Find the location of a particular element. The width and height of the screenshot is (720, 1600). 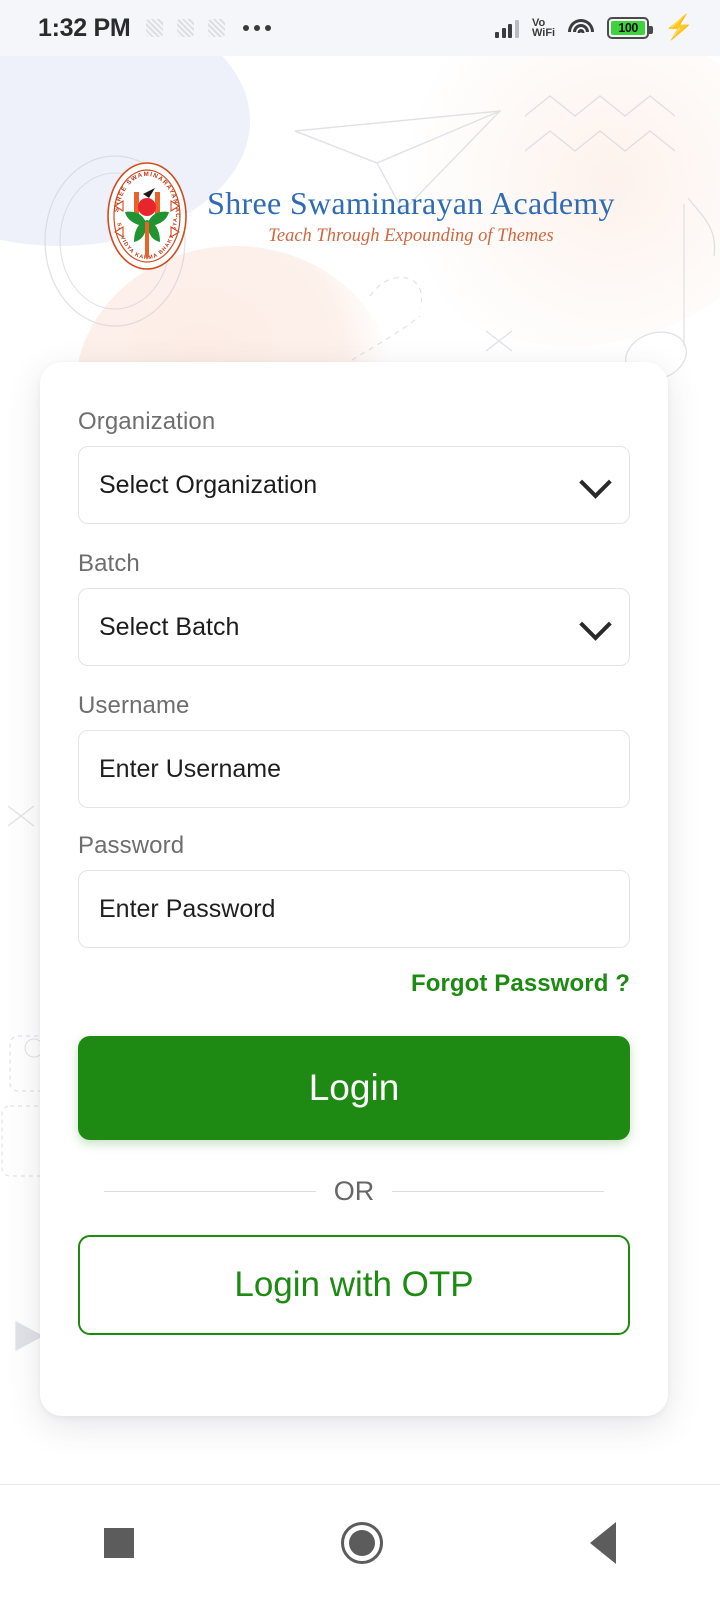

android-navigation-bar is located at coordinates (360, 1542).